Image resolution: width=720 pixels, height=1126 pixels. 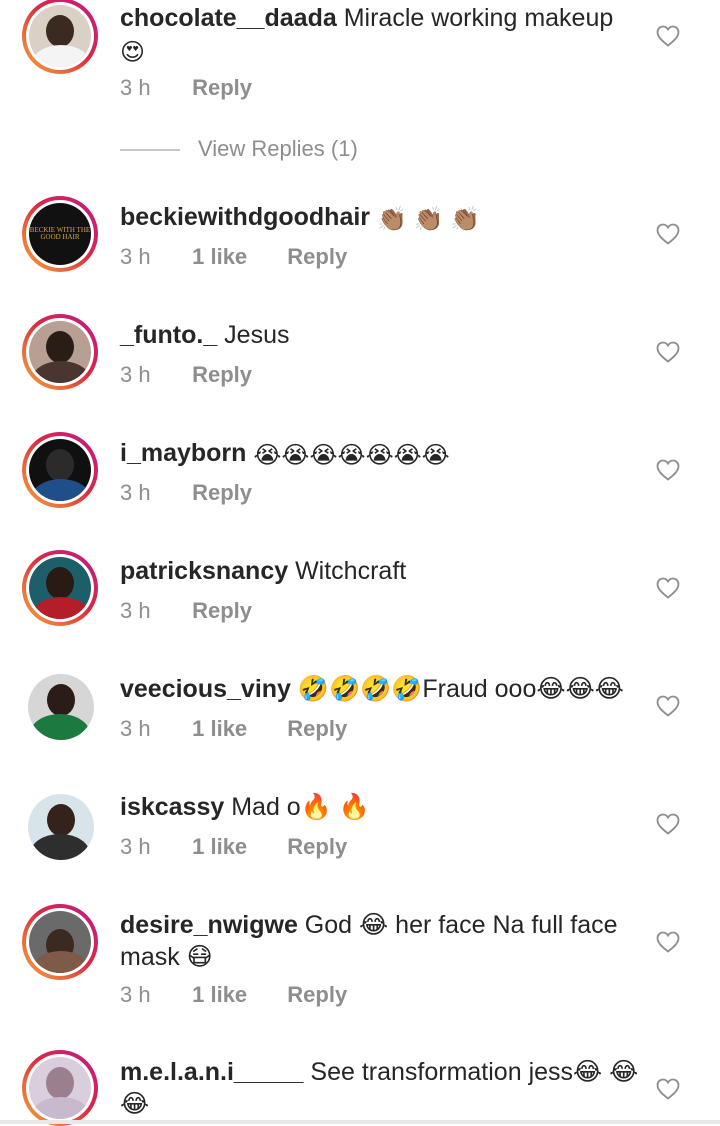 I want to click on replies-divider-line, so click(x=150, y=150).